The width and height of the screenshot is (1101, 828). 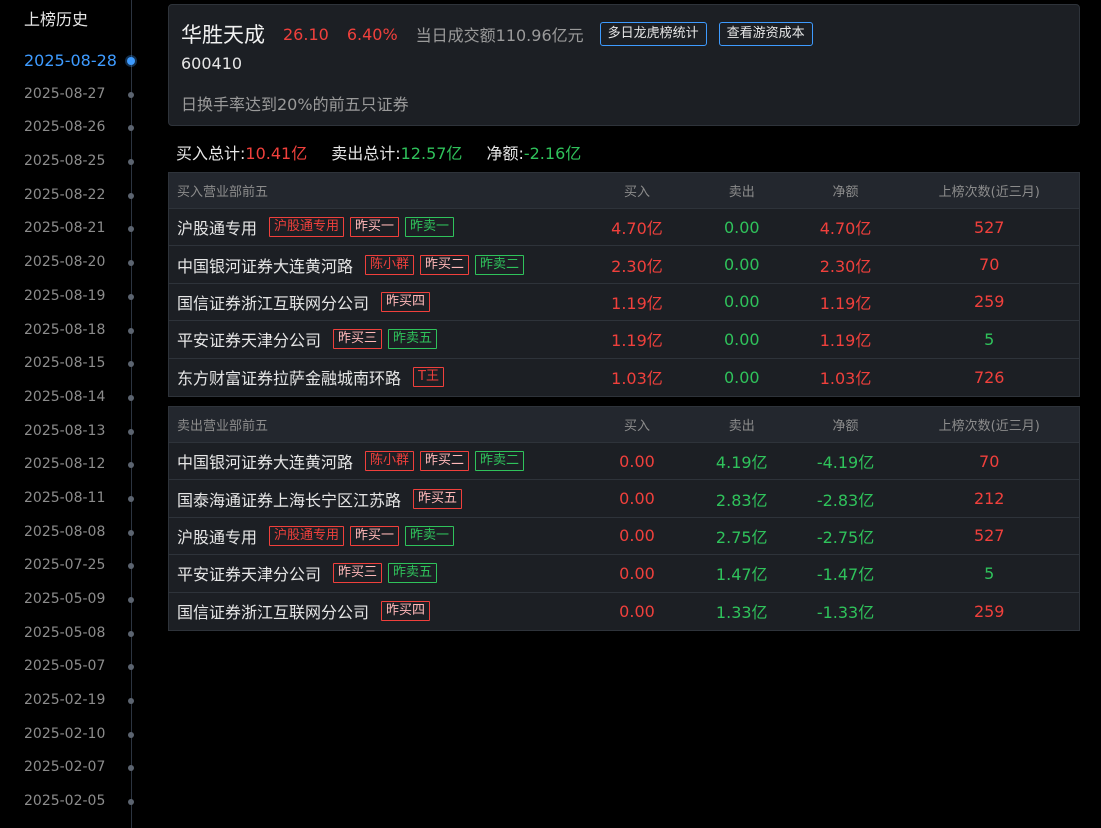 I want to click on history-date-label: 2025-05-07, so click(x=65, y=666).